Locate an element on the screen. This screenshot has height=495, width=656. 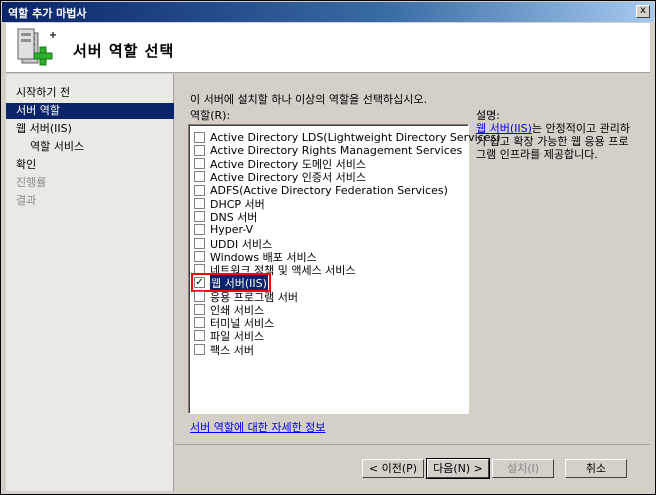
window-title: 역할 추가 마법사 is located at coordinates (47, 13).